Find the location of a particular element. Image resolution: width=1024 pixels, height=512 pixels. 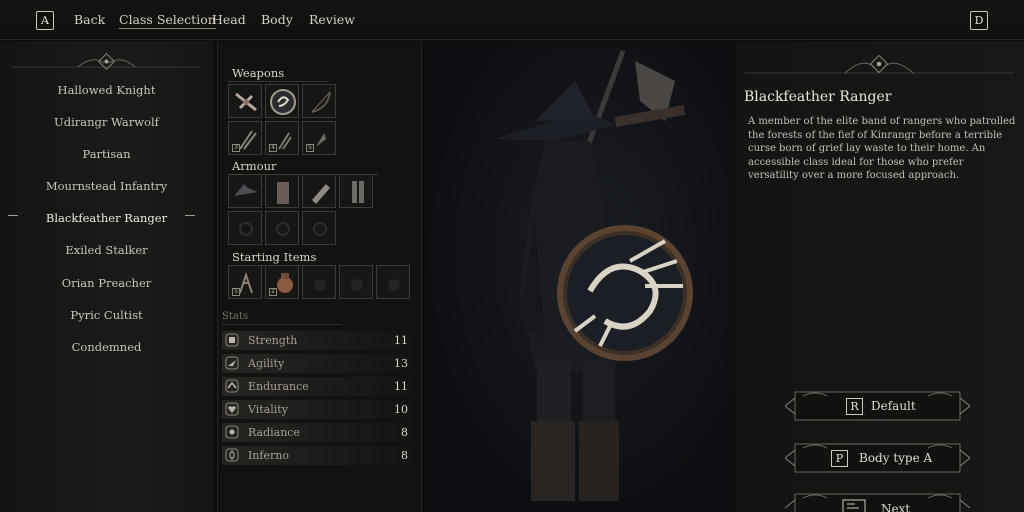

stat-row-strength: Strength 11 is located at coordinates (317, 340).